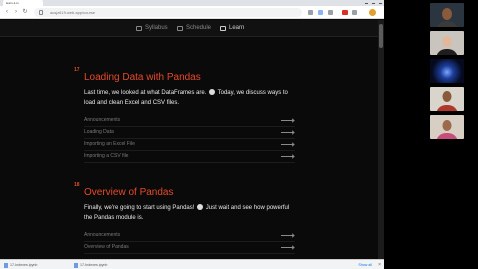  Describe the element at coordinates (379, 265) in the screenshot. I see `close-icon: ×` at that location.